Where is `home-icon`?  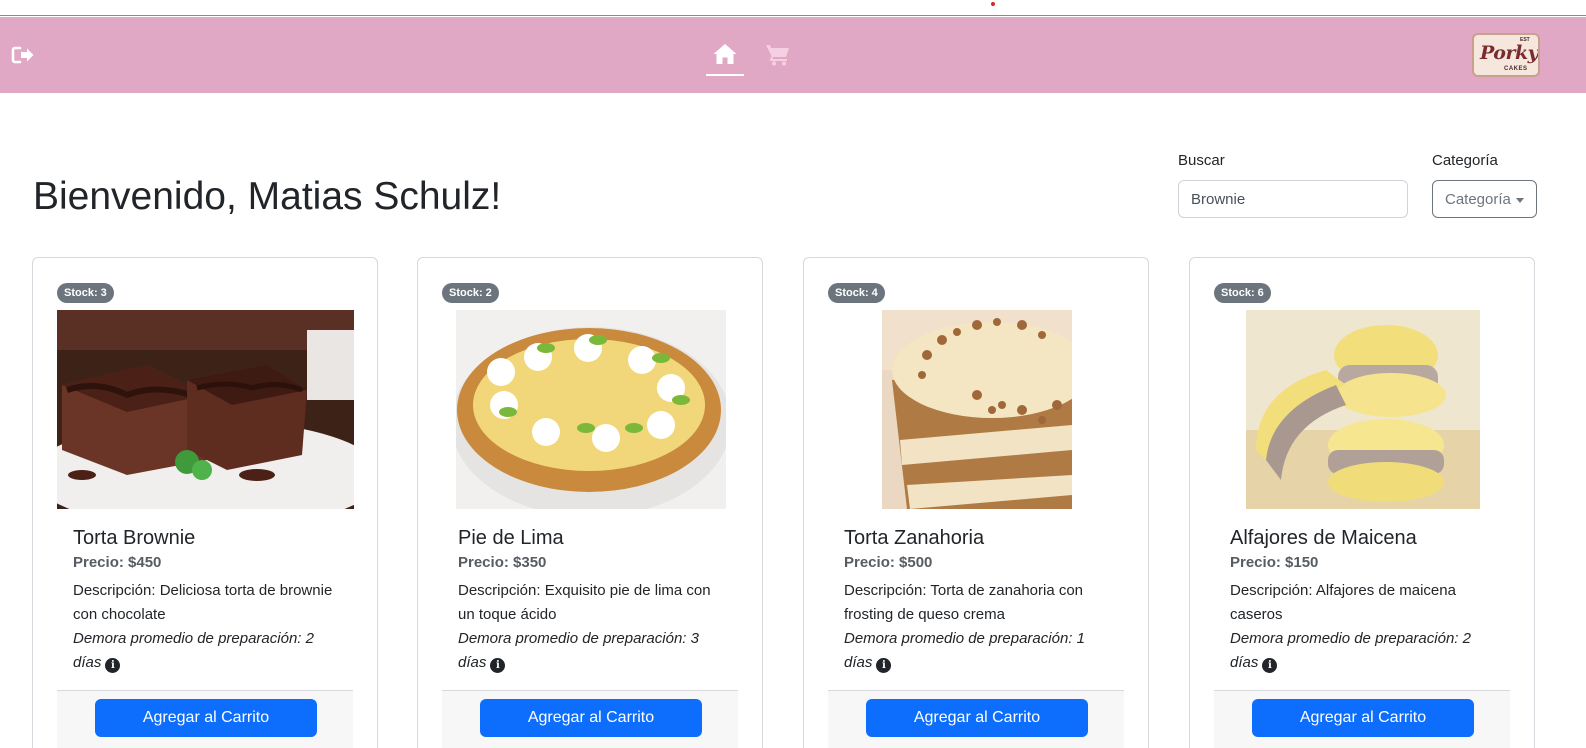 home-icon is located at coordinates (725, 54).